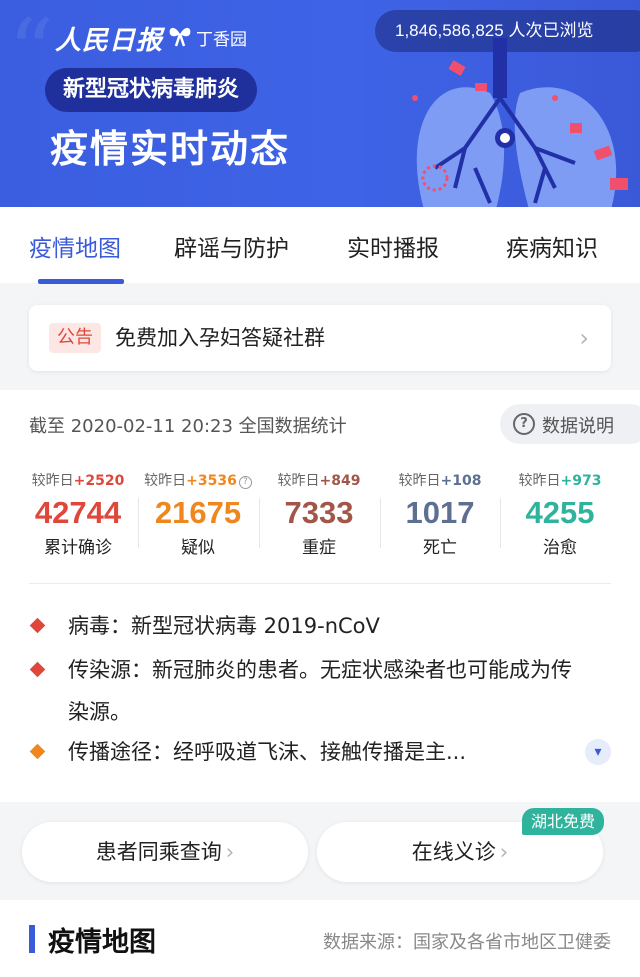 This screenshot has width=640, height=977. What do you see at coordinates (578, 426) in the screenshot?
I see `data-explanation-label: 数据说明` at bounding box center [578, 426].